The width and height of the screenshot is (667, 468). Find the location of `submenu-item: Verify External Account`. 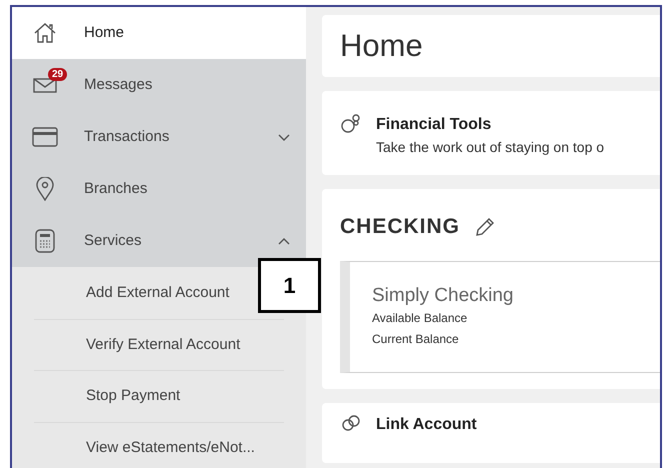

submenu-item: Verify External Account is located at coordinates (163, 345).